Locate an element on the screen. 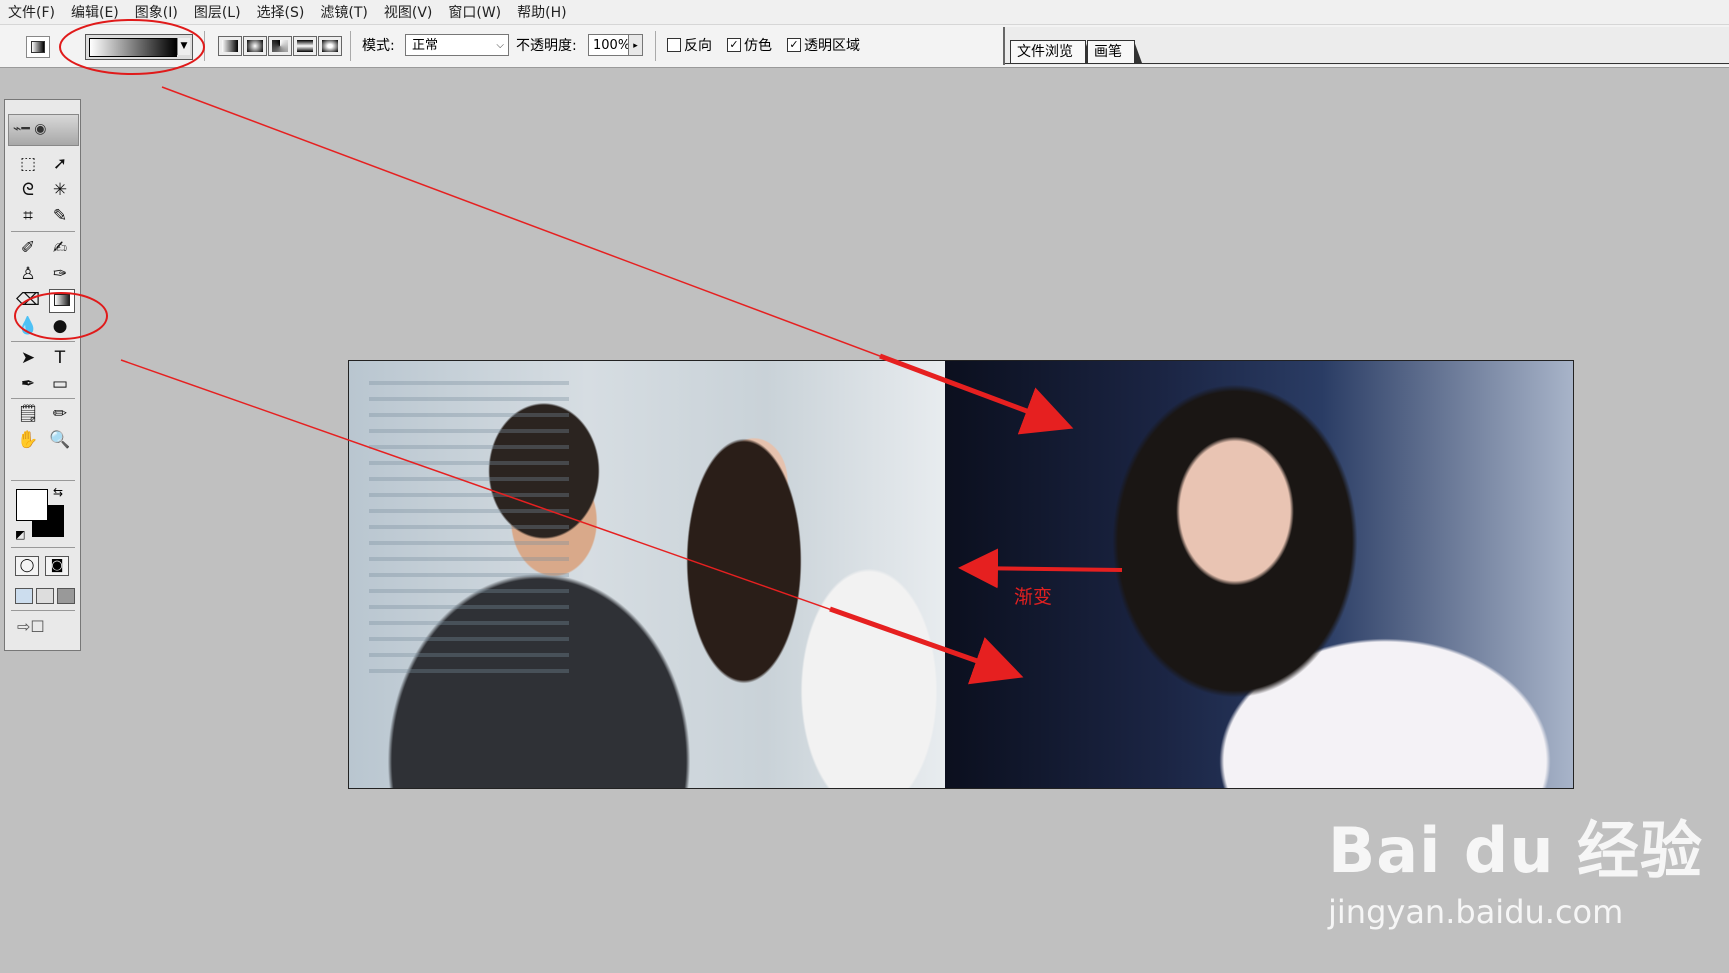 The width and height of the screenshot is (1729, 973). menu-view: 视图(V) is located at coordinates (408, 12).